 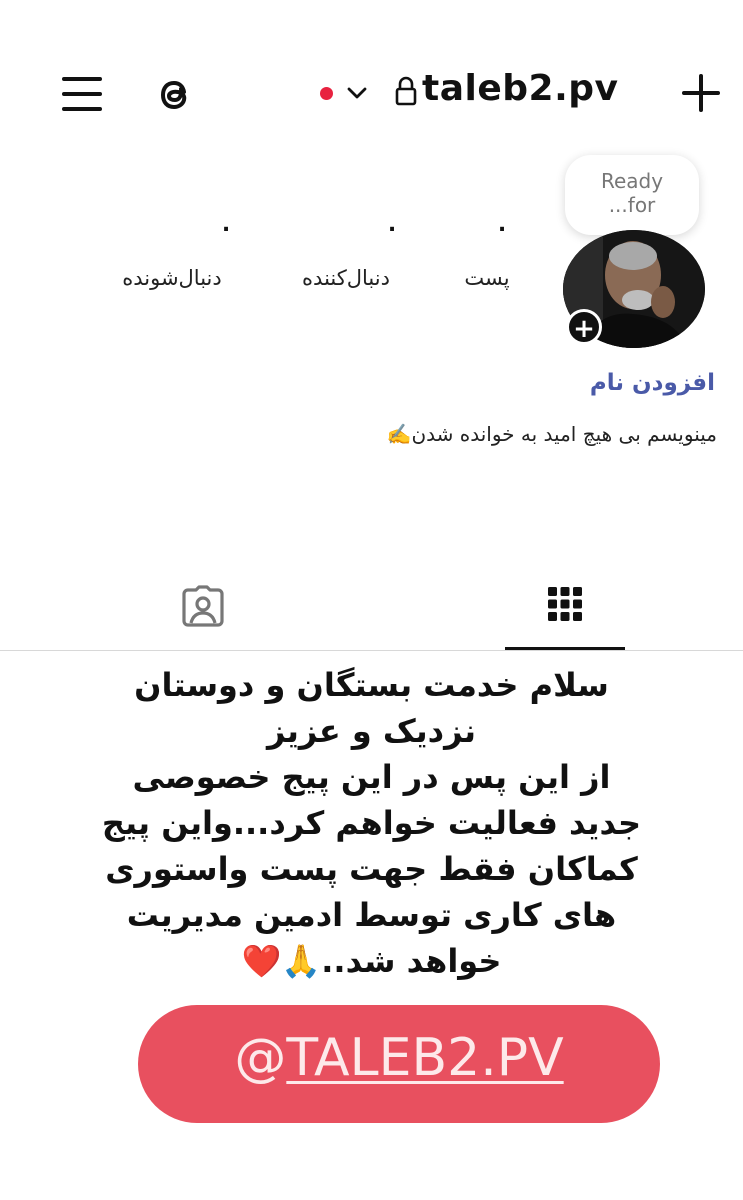 I want to click on account-username: taleb2.pv, so click(x=520, y=88).